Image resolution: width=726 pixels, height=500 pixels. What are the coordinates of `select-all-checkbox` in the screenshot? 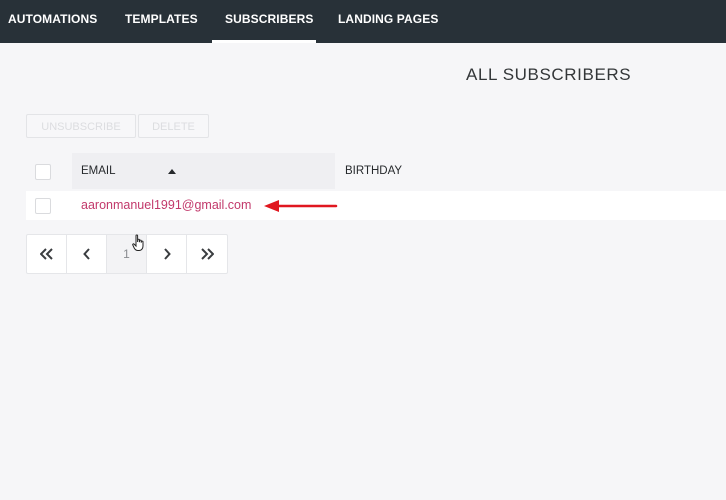 It's located at (43, 172).